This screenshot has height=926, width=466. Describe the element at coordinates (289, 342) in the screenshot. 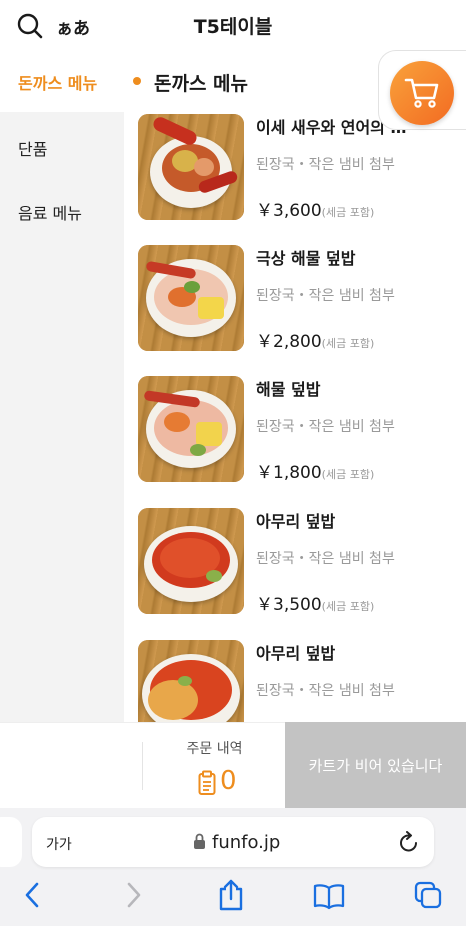

I see `price-value: ￥2,800` at that location.